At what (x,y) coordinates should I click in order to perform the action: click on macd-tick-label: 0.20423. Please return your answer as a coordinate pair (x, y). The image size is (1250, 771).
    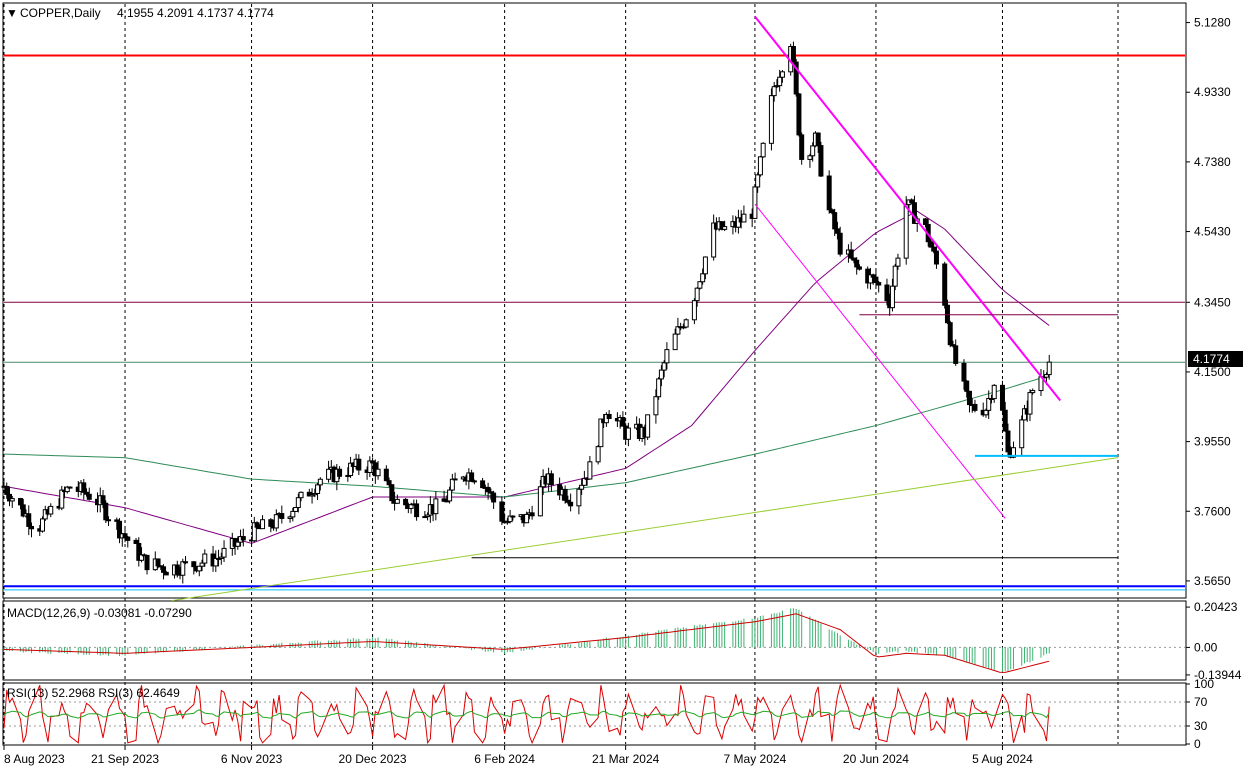
    Looking at the image, I should click on (1216, 607).